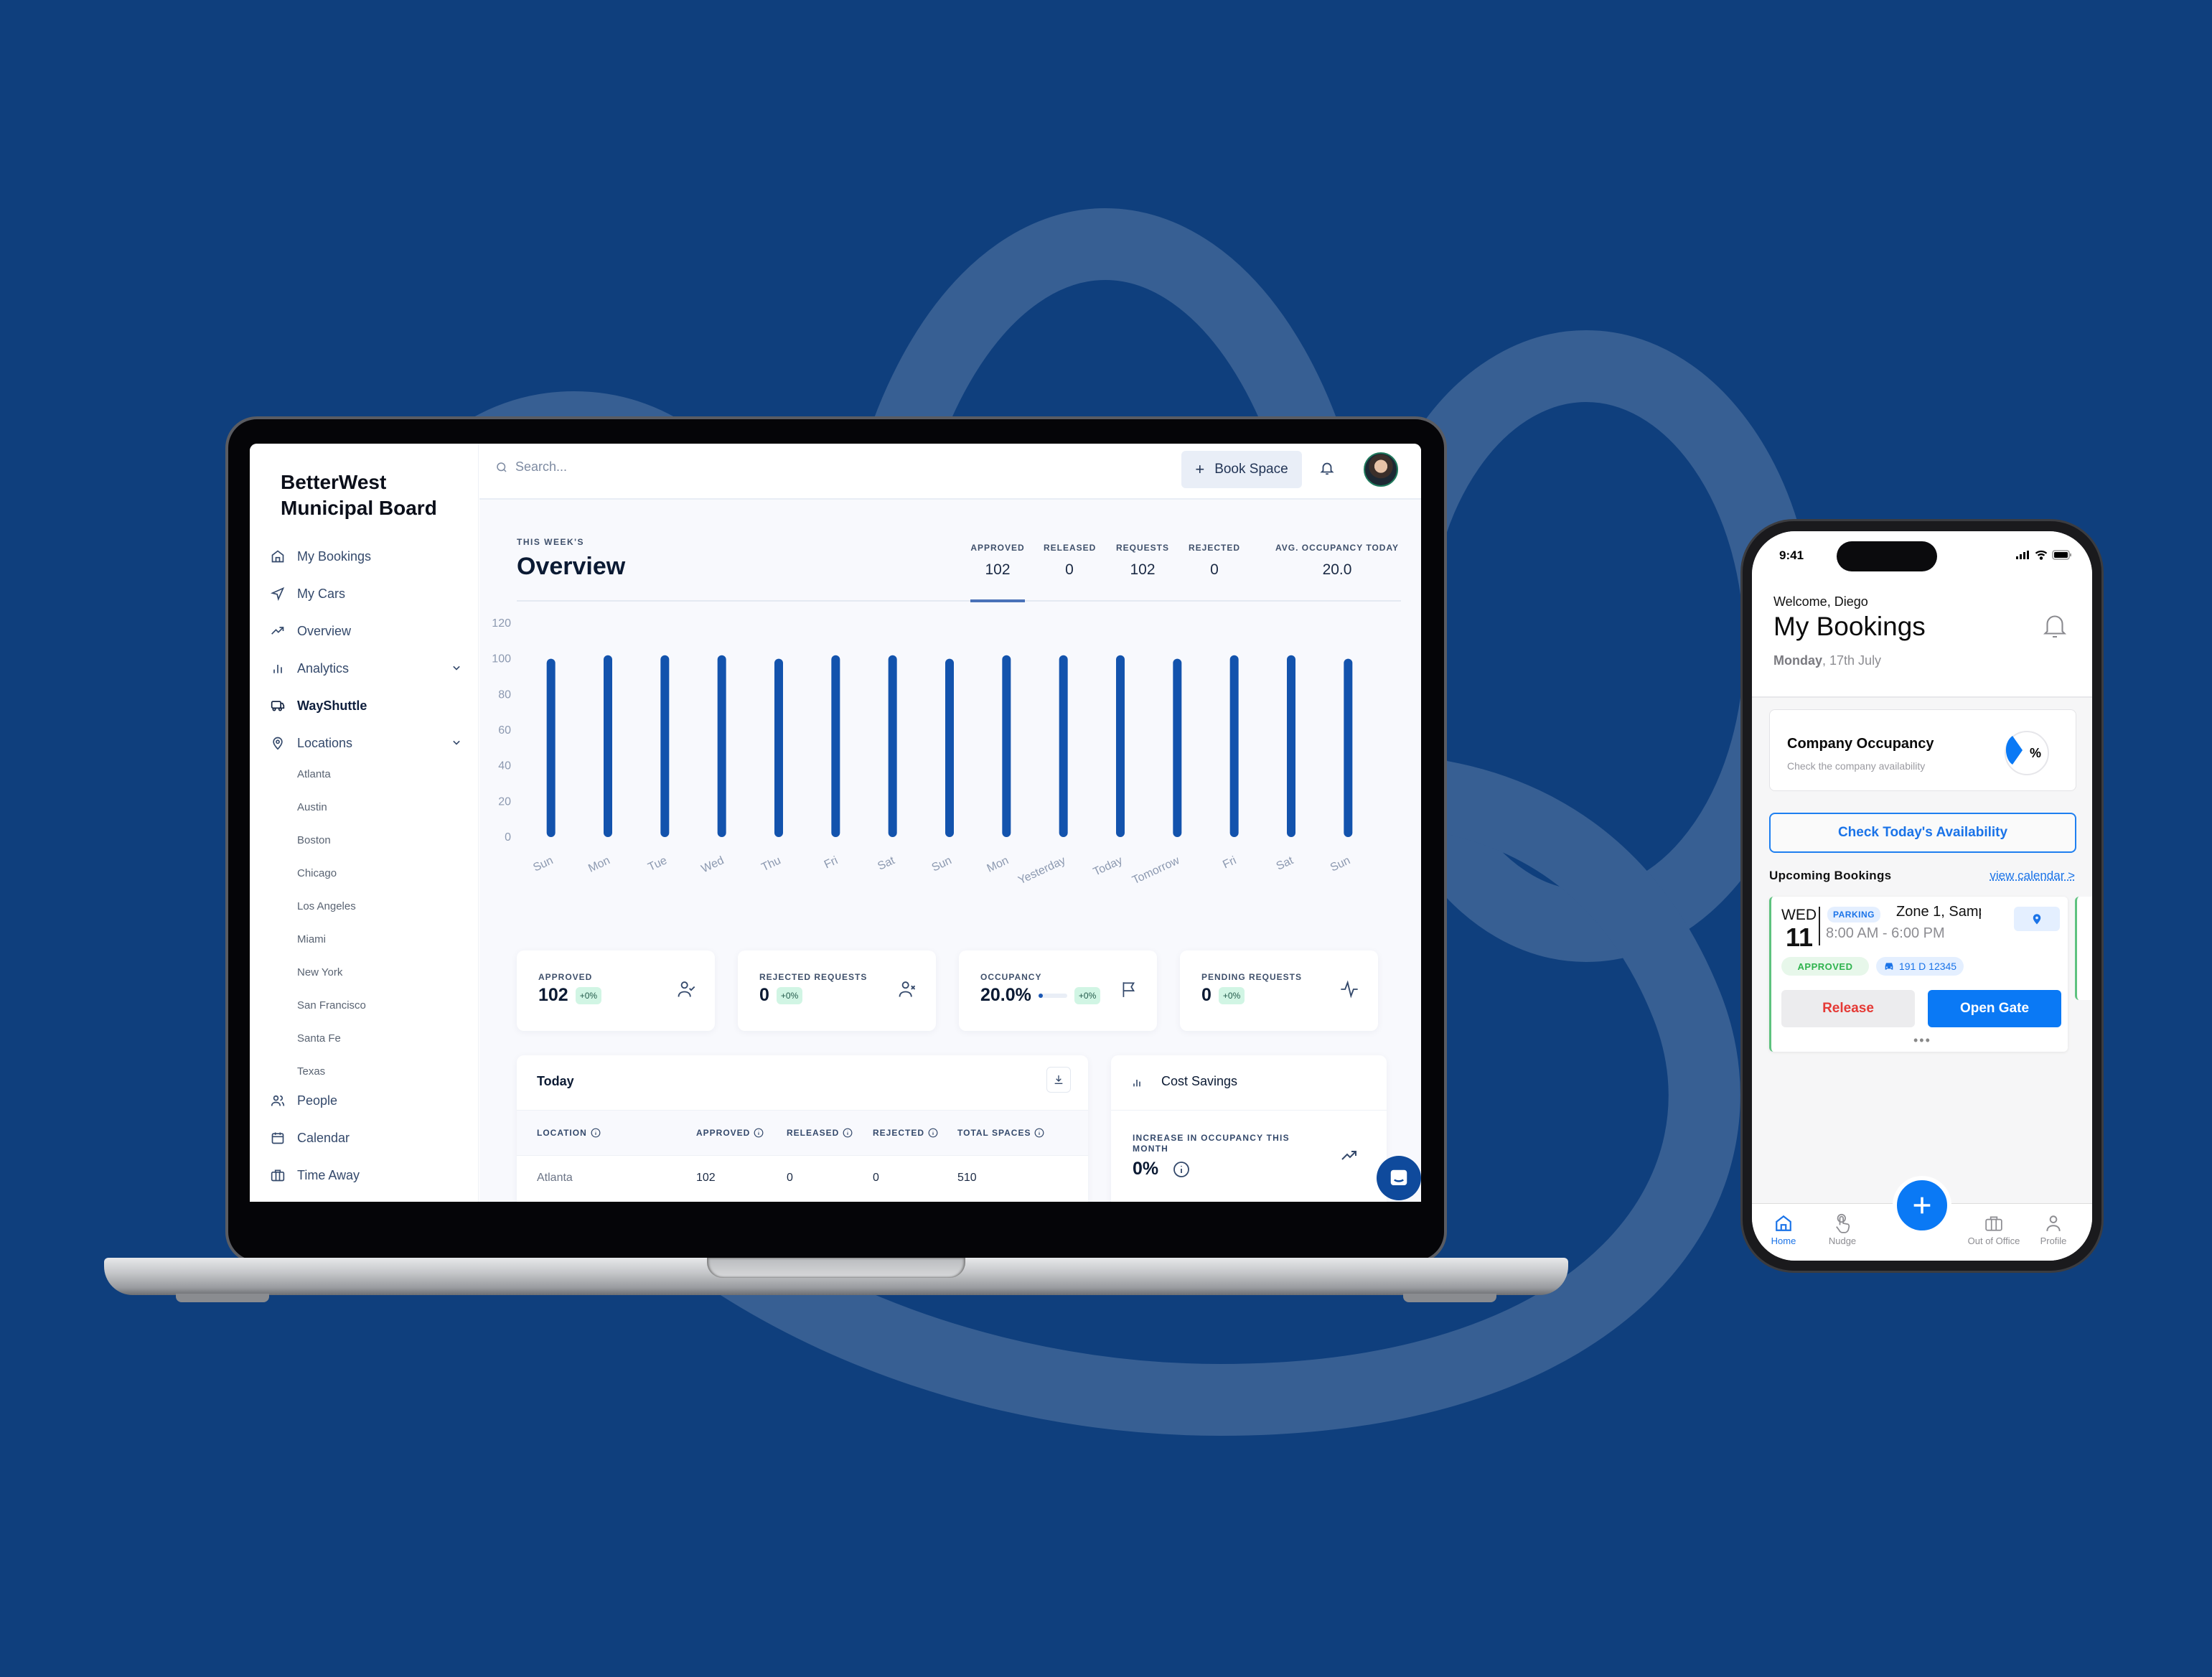 Image resolution: width=2212 pixels, height=1677 pixels. I want to click on sidebar-item-locations: Locations, so click(367, 743).